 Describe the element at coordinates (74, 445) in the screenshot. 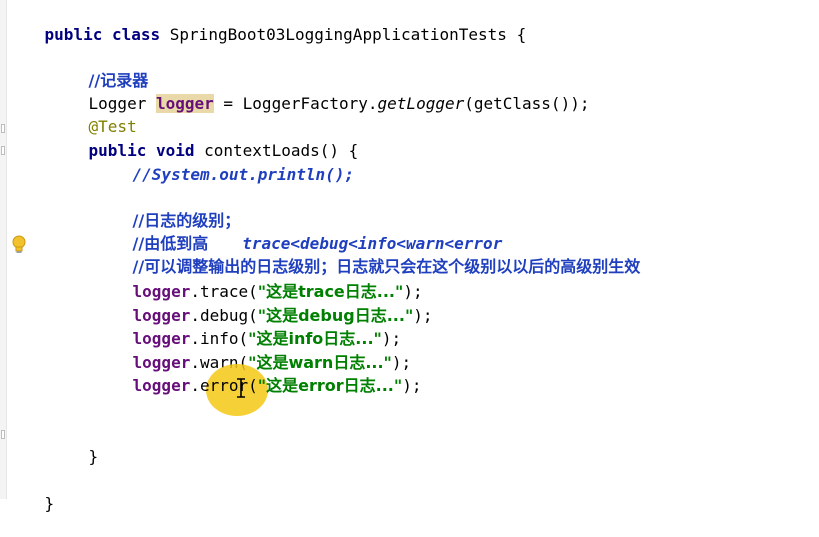

I see `code-line-close-method: }` at that location.